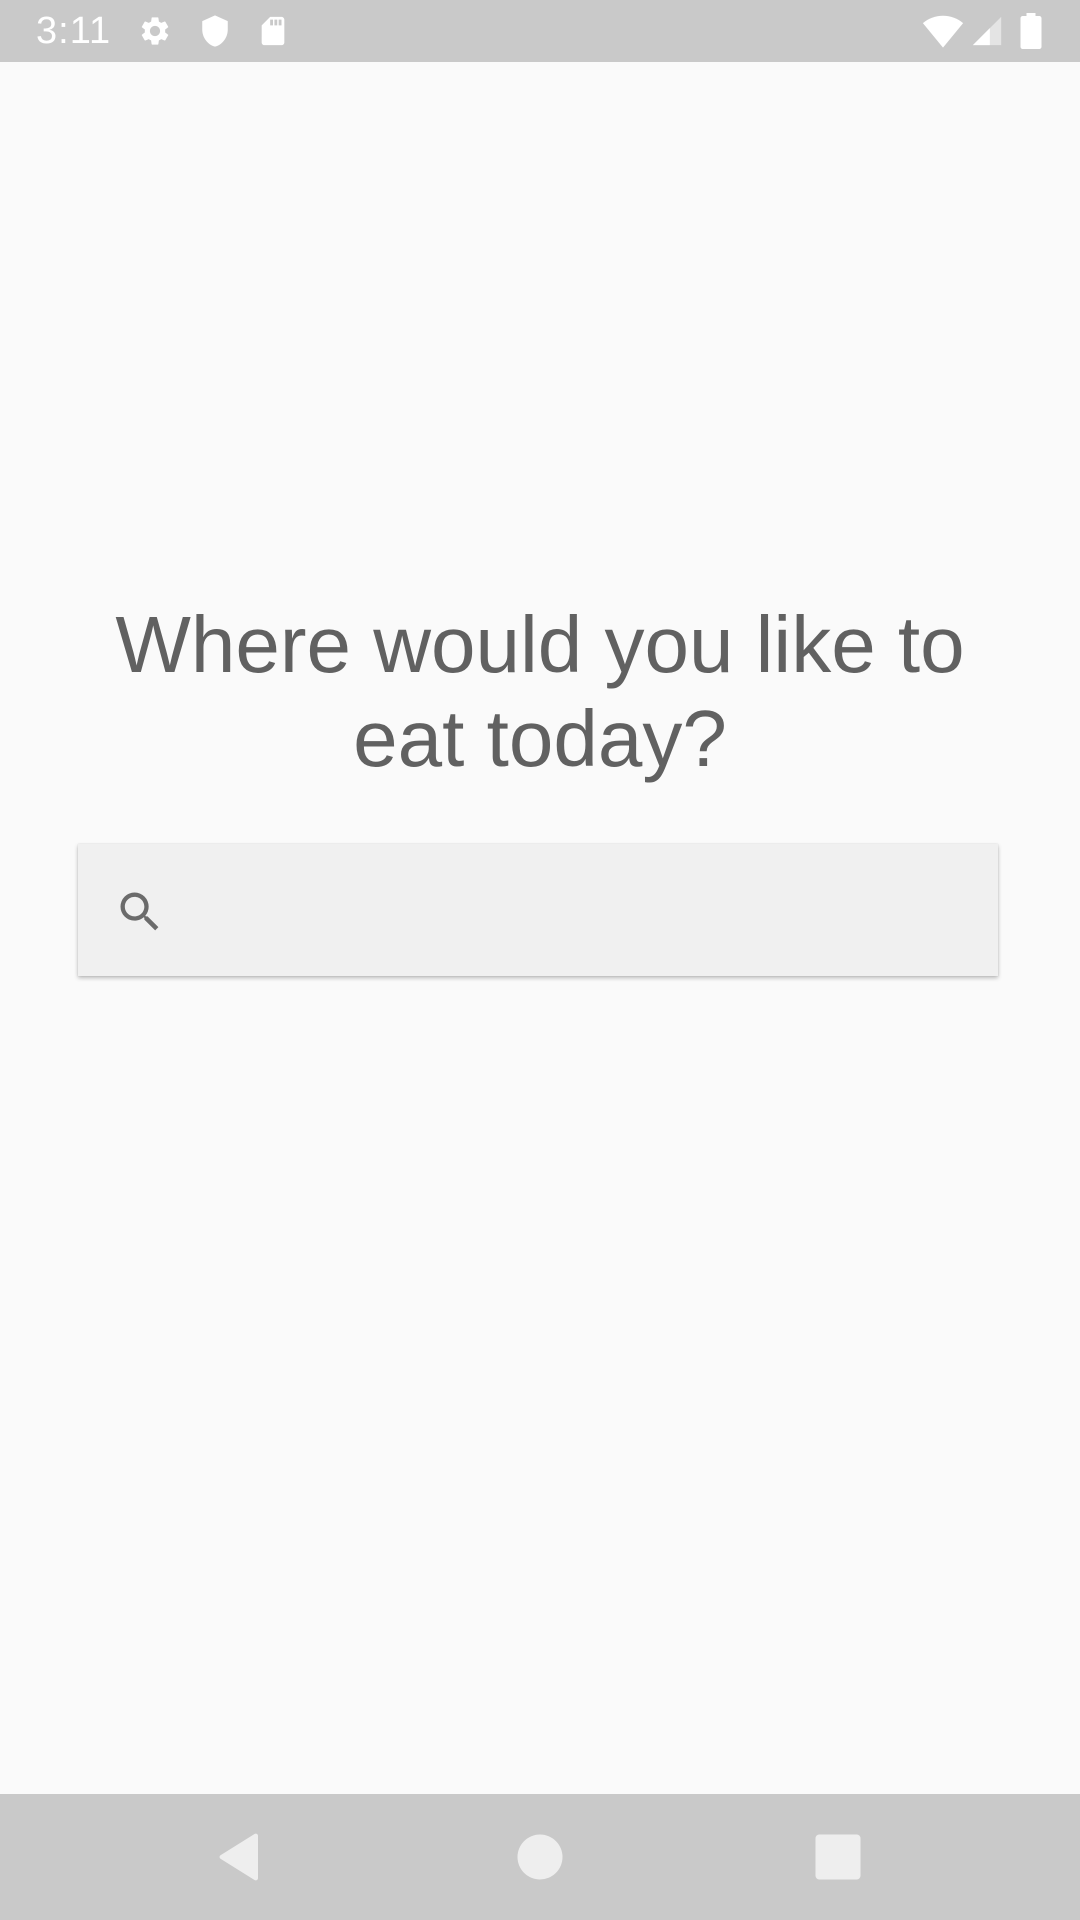 Image resolution: width=1080 pixels, height=1920 pixels. Describe the element at coordinates (140, 912) in the screenshot. I see `search-icon` at that location.